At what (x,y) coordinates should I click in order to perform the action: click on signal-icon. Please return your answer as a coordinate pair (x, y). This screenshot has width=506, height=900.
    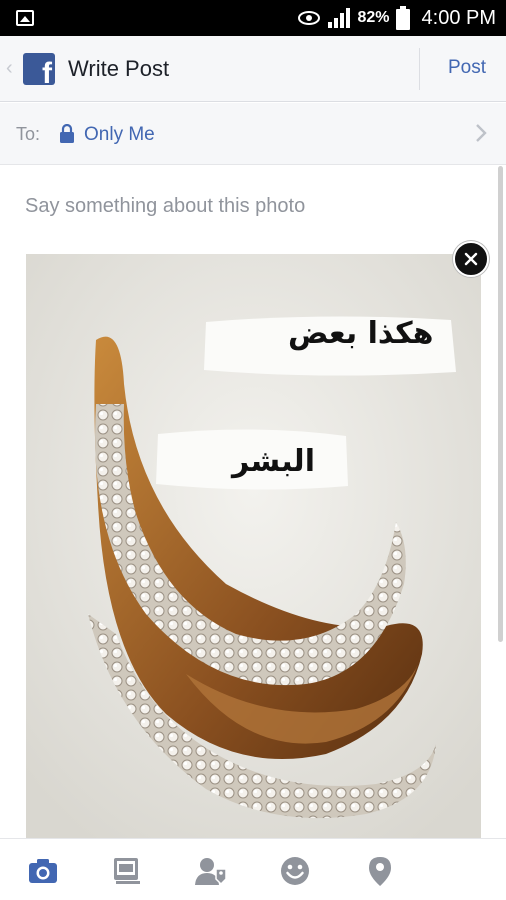
    Looking at the image, I should click on (339, 18).